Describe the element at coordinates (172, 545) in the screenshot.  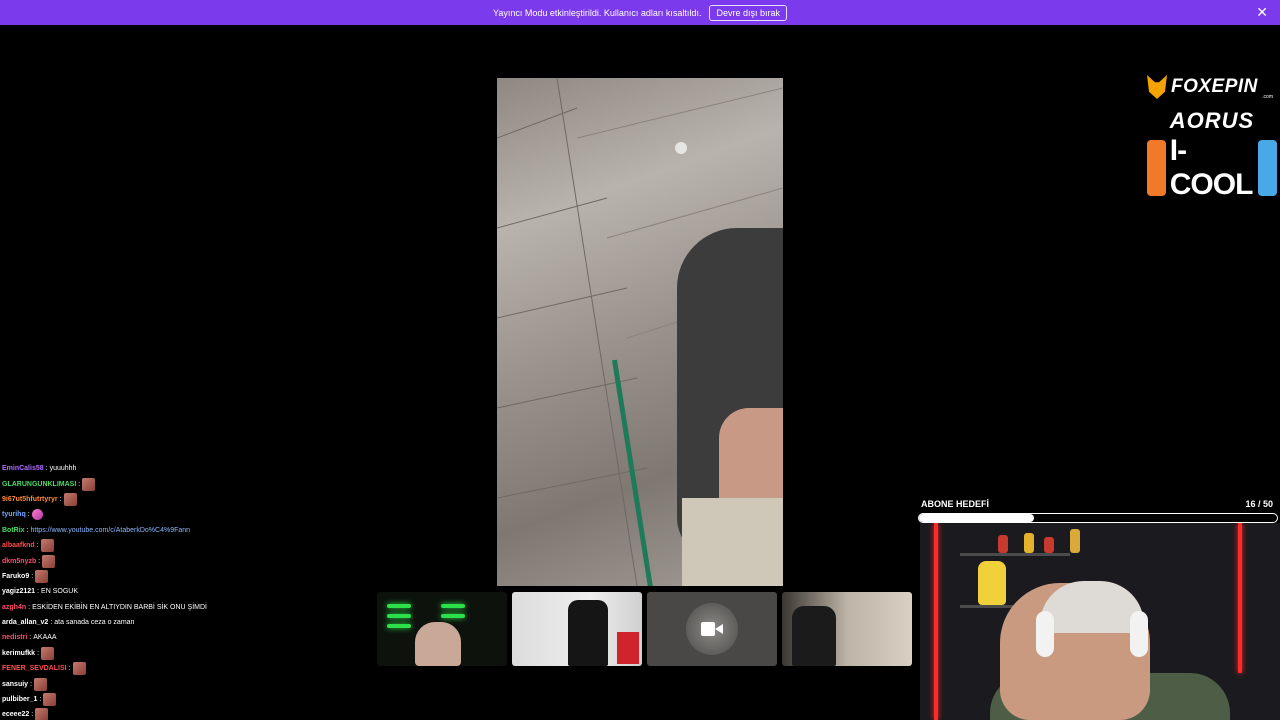
I see `chat-message: albaafknd :` at that location.